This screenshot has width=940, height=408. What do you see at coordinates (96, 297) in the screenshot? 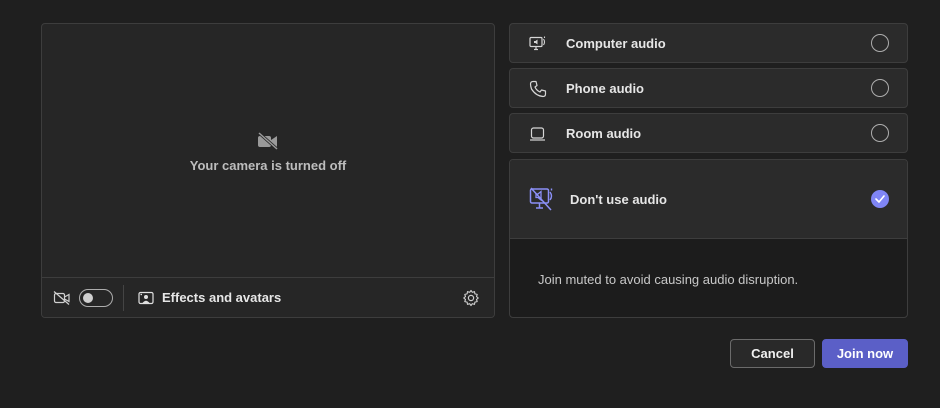
I see `camera-toggle` at bounding box center [96, 297].